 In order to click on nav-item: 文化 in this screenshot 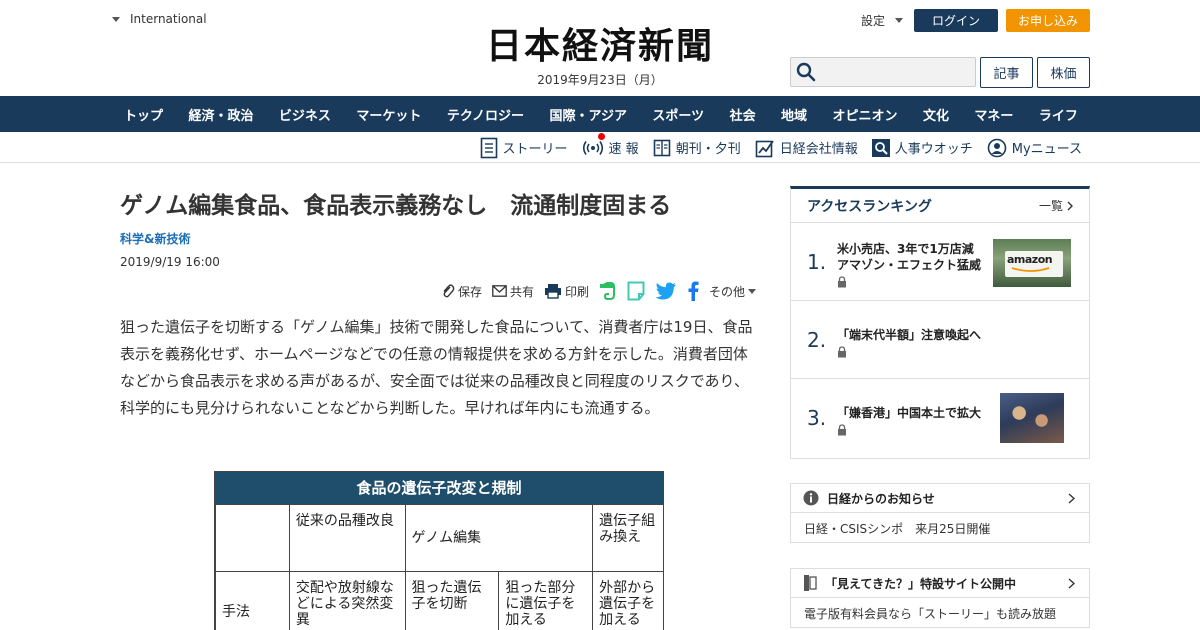, I will do `click(936, 114)`.